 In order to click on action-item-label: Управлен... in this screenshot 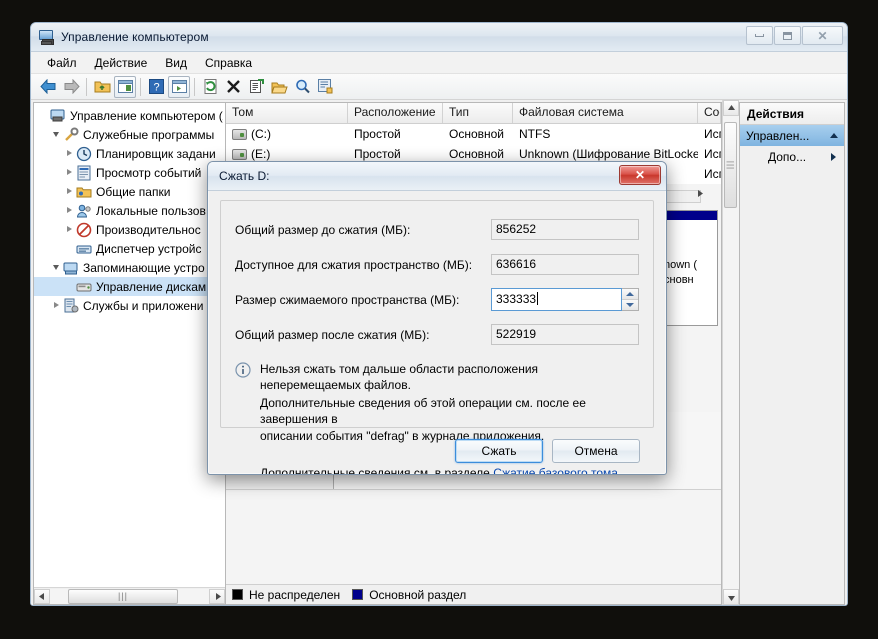, I will do `click(778, 135)`.